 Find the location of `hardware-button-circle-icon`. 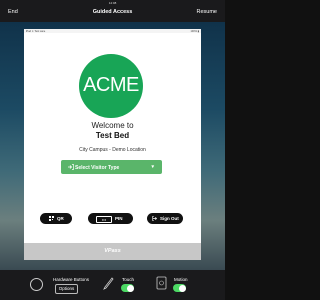

hardware-button-circle-icon is located at coordinates (36, 284).